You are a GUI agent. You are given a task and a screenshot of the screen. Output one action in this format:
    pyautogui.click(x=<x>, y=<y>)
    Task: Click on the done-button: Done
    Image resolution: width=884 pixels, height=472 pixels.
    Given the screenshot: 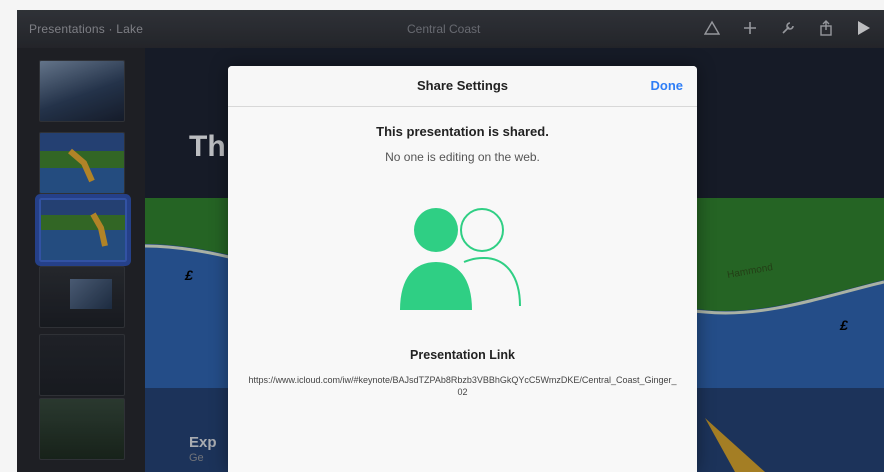 What is the action you would take?
    pyautogui.click(x=667, y=85)
    